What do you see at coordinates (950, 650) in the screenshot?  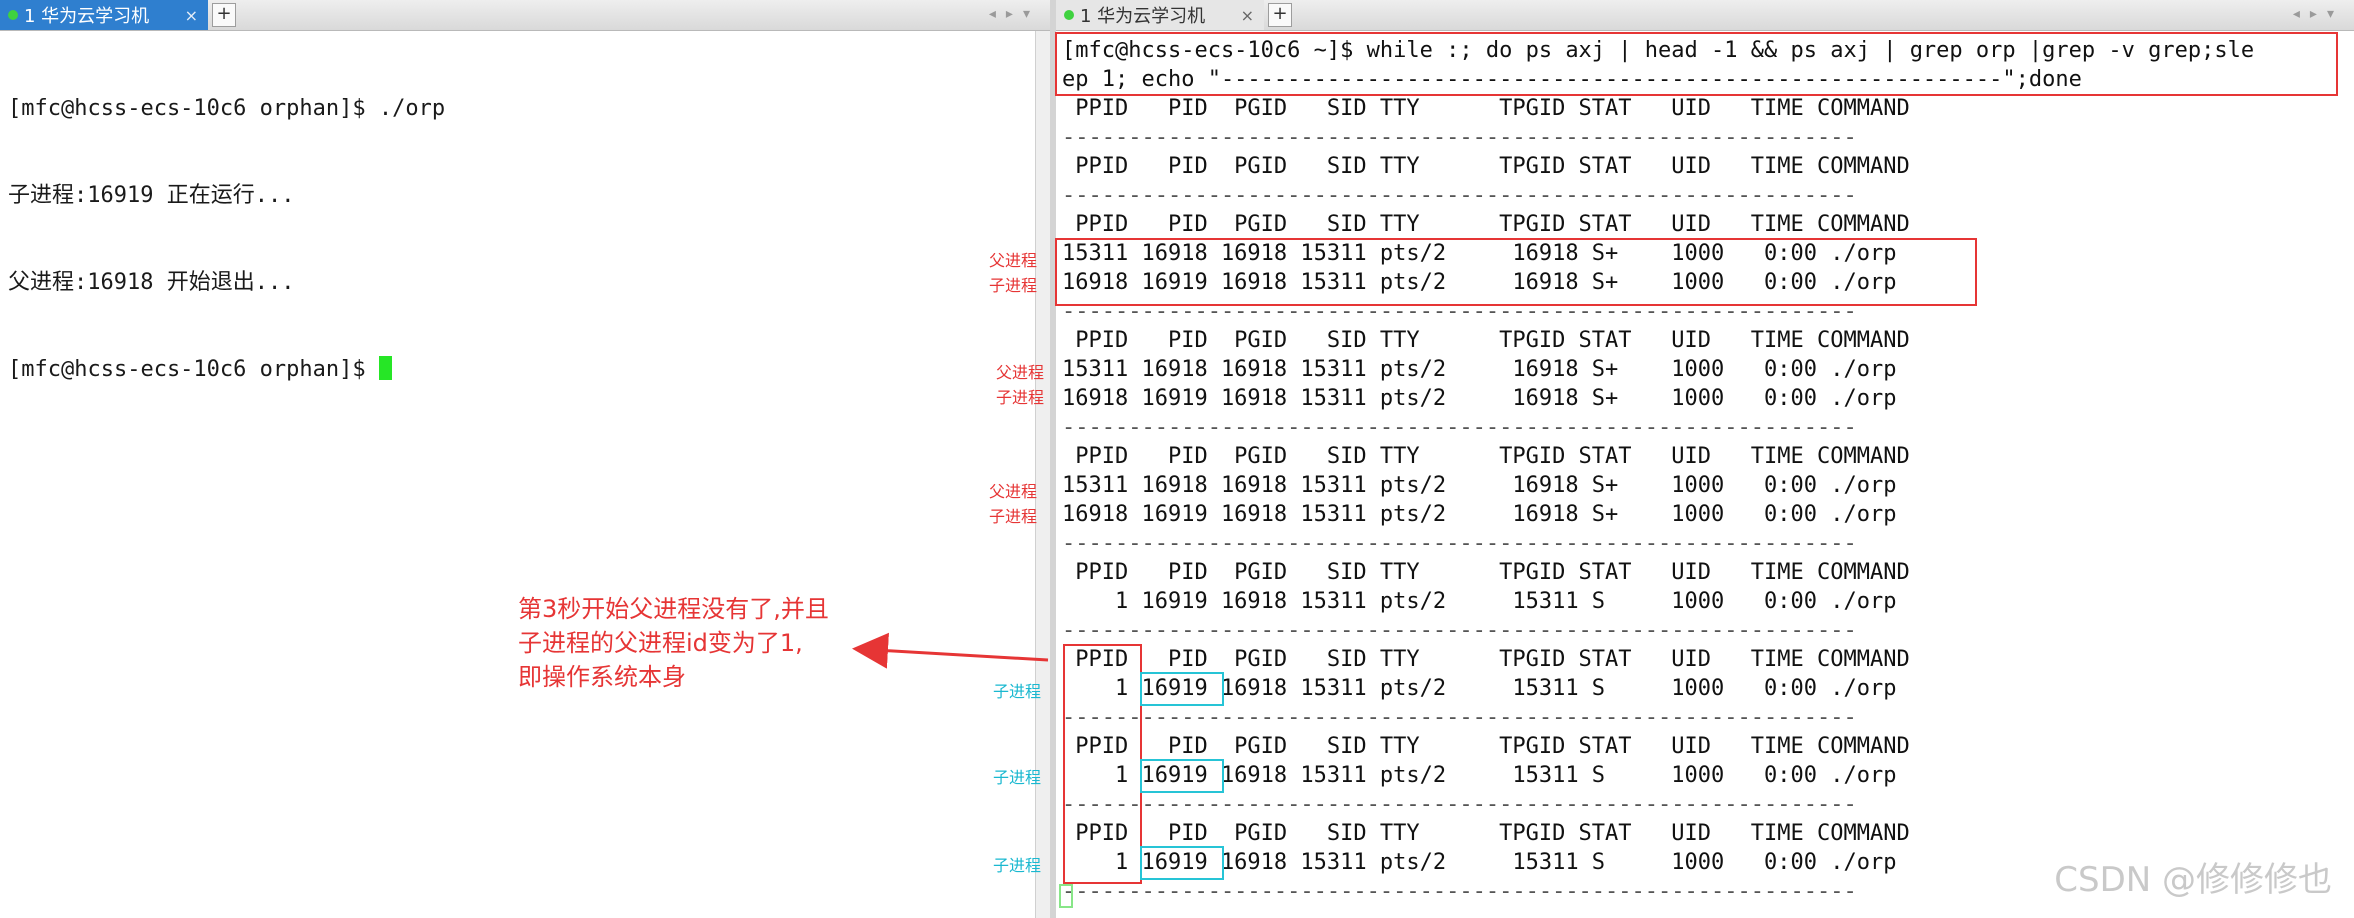 I see `annotation-arrow` at bounding box center [950, 650].